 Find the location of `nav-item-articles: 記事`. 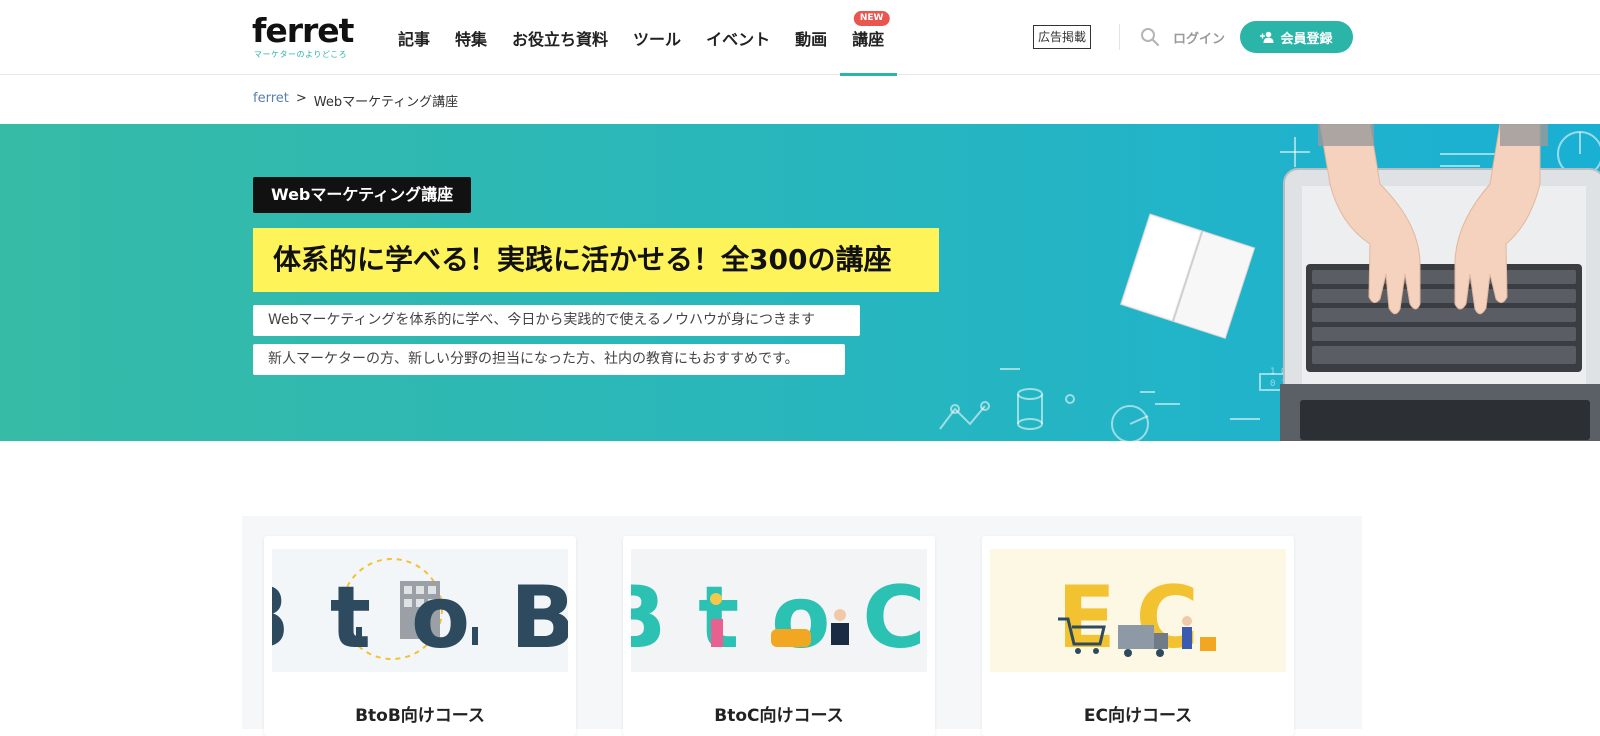

nav-item-articles: 記事 is located at coordinates (420, 37).